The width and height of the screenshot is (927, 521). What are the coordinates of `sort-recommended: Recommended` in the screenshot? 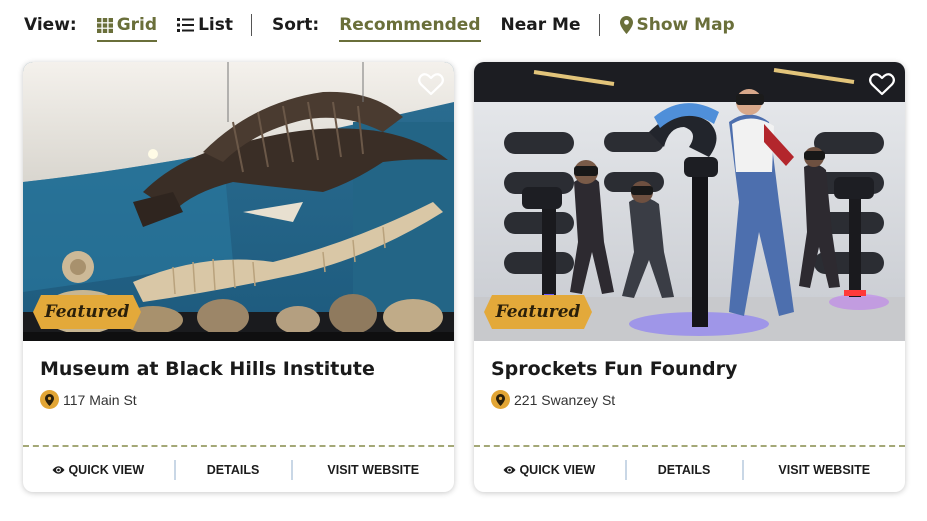 It's located at (410, 26).